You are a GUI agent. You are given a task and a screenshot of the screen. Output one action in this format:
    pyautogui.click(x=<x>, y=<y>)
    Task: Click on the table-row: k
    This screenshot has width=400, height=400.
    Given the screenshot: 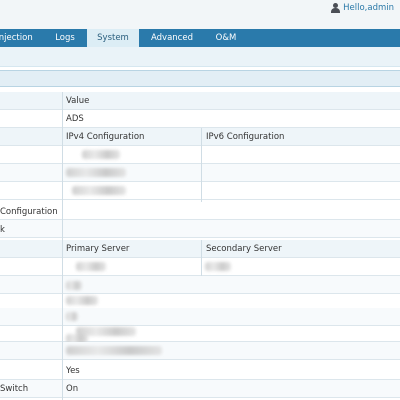 What is the action you would take?
    pyautogui.click(x=200, y=229)
    